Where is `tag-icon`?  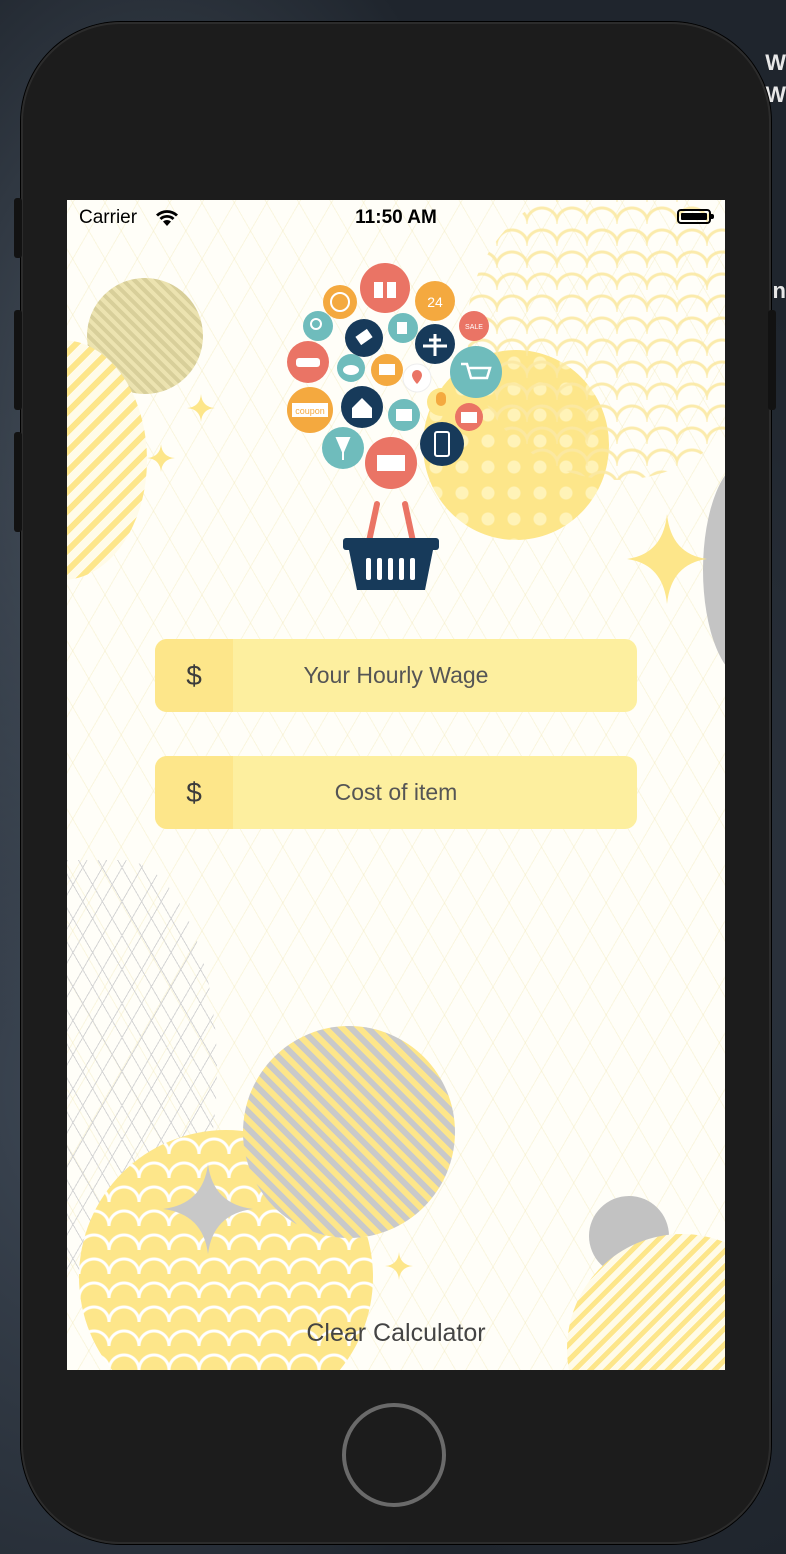 tag-icon is located at coordinates (364, 338).